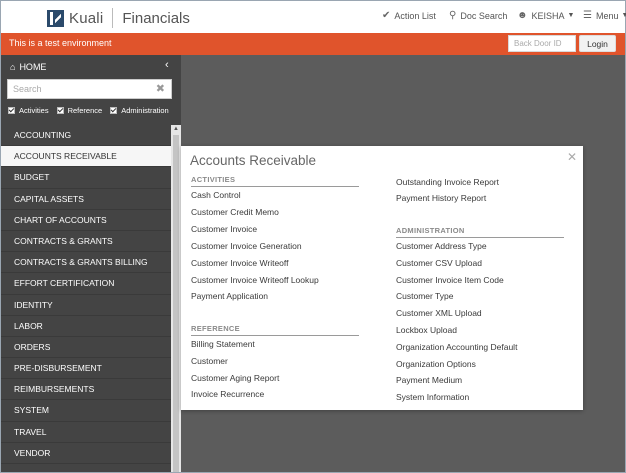  Describe the element at coordinates (86, 178) in the screenshot. I see `sidebar-item-budget: BUDGET` at that location.